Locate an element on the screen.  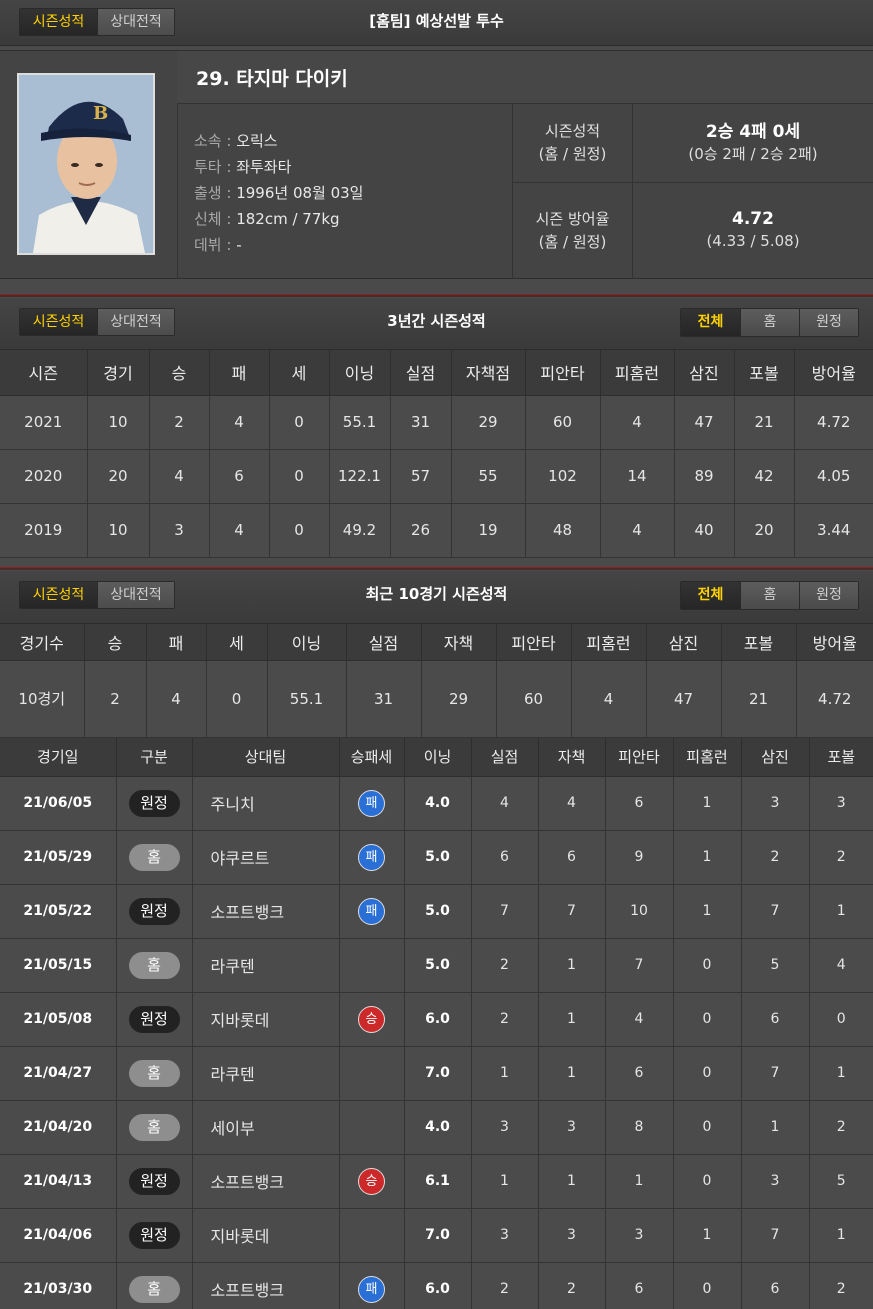
recent-summary-header: 경기수 승 패 세 이닝 실점 자책 피안타 피홈런 삼진 포볼 방어율 is located at coordinates (436, 642).